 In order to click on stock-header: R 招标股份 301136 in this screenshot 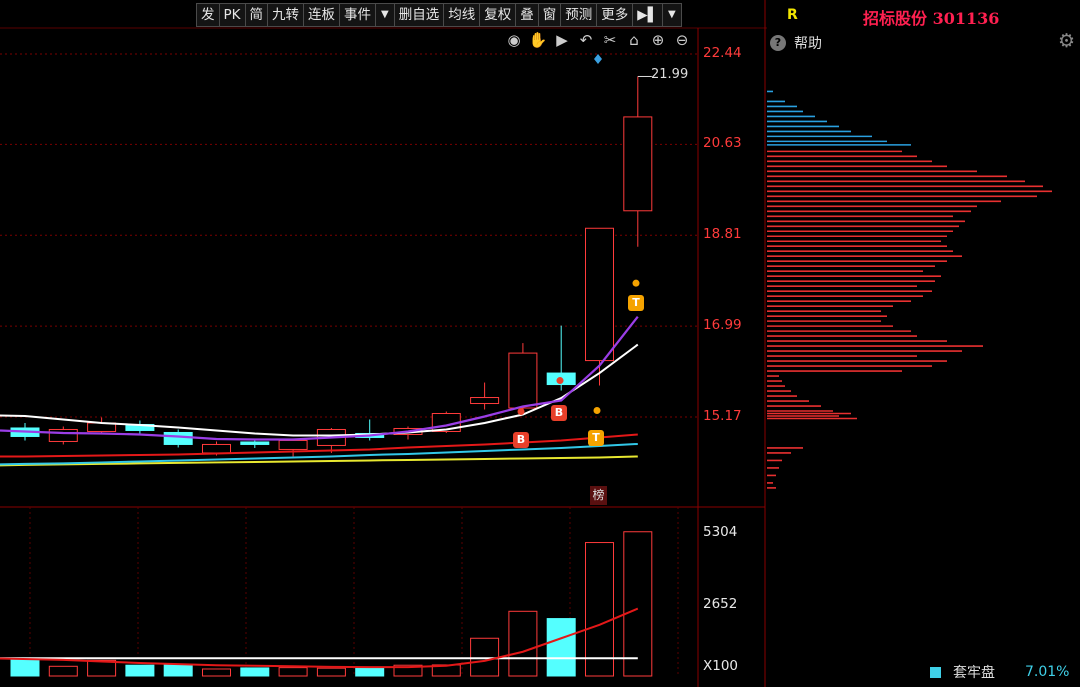, I will do `click(923, 14)`.